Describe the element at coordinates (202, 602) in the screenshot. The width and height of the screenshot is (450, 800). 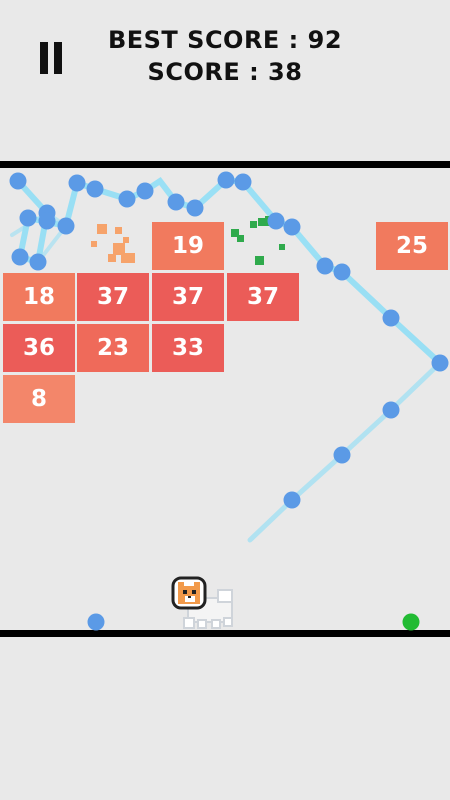
I see `astronaut-cat-mascot` at that location.